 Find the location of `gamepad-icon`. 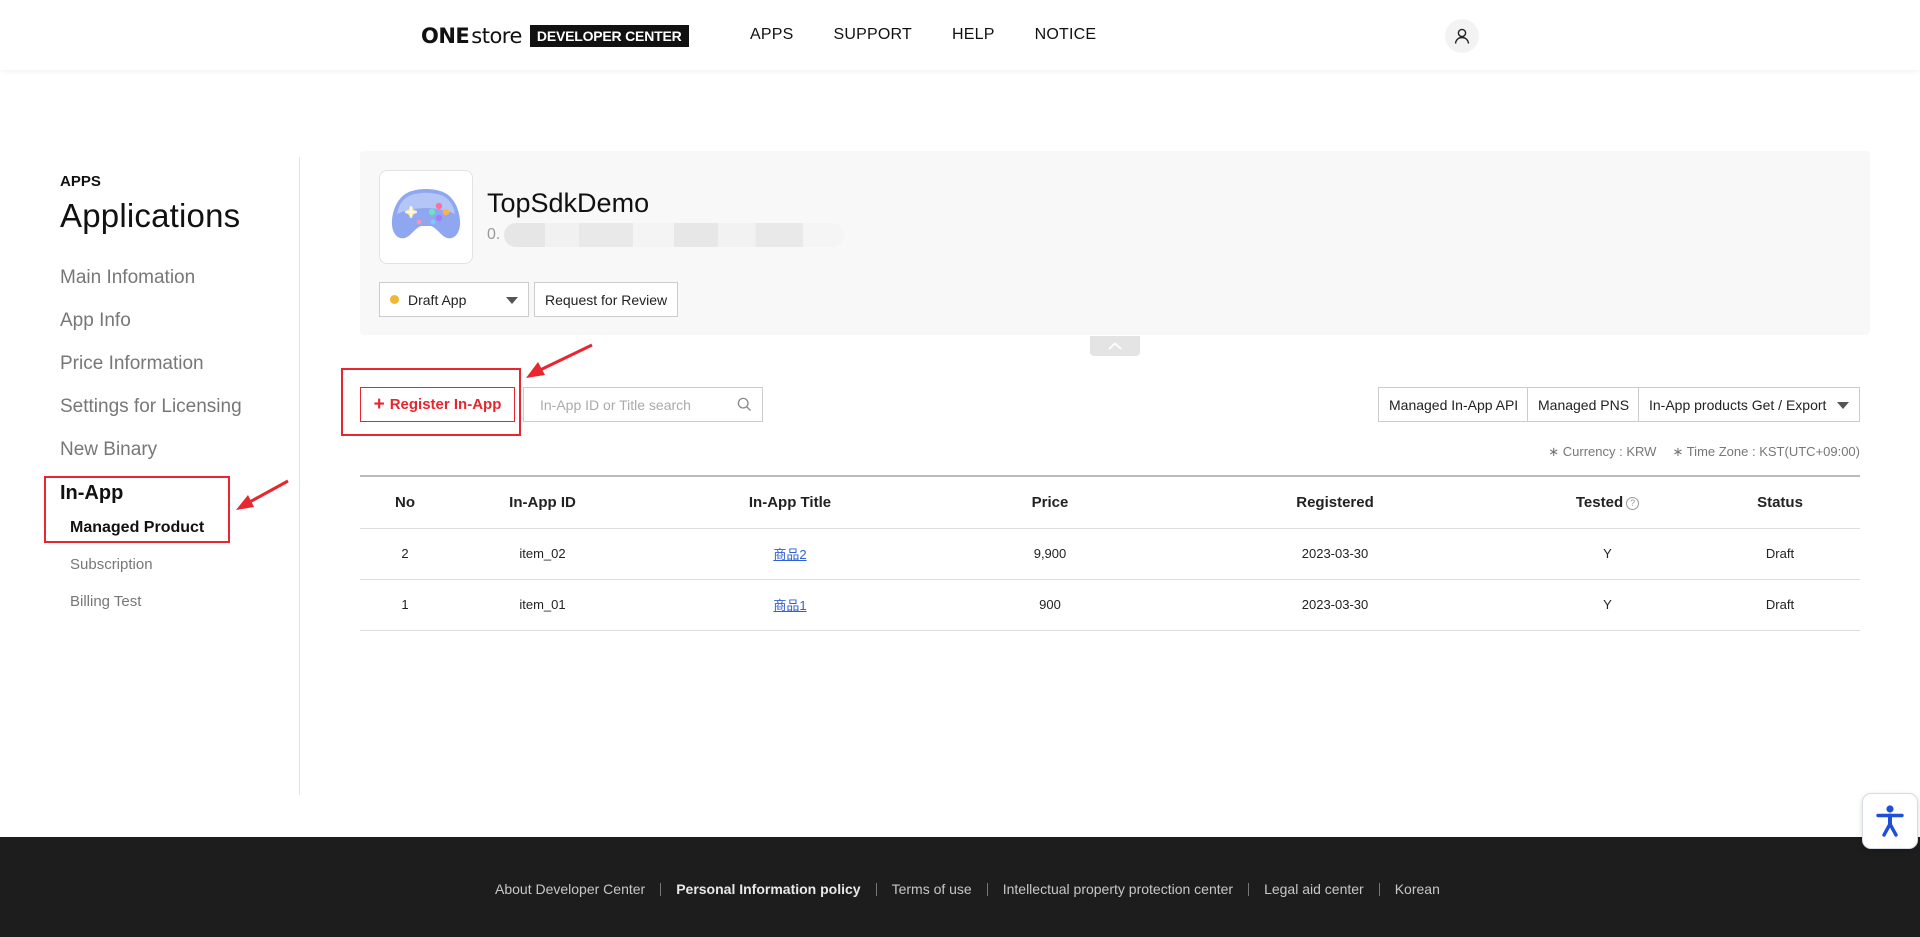

gamepad-icon is located at coordinates (426, 214).